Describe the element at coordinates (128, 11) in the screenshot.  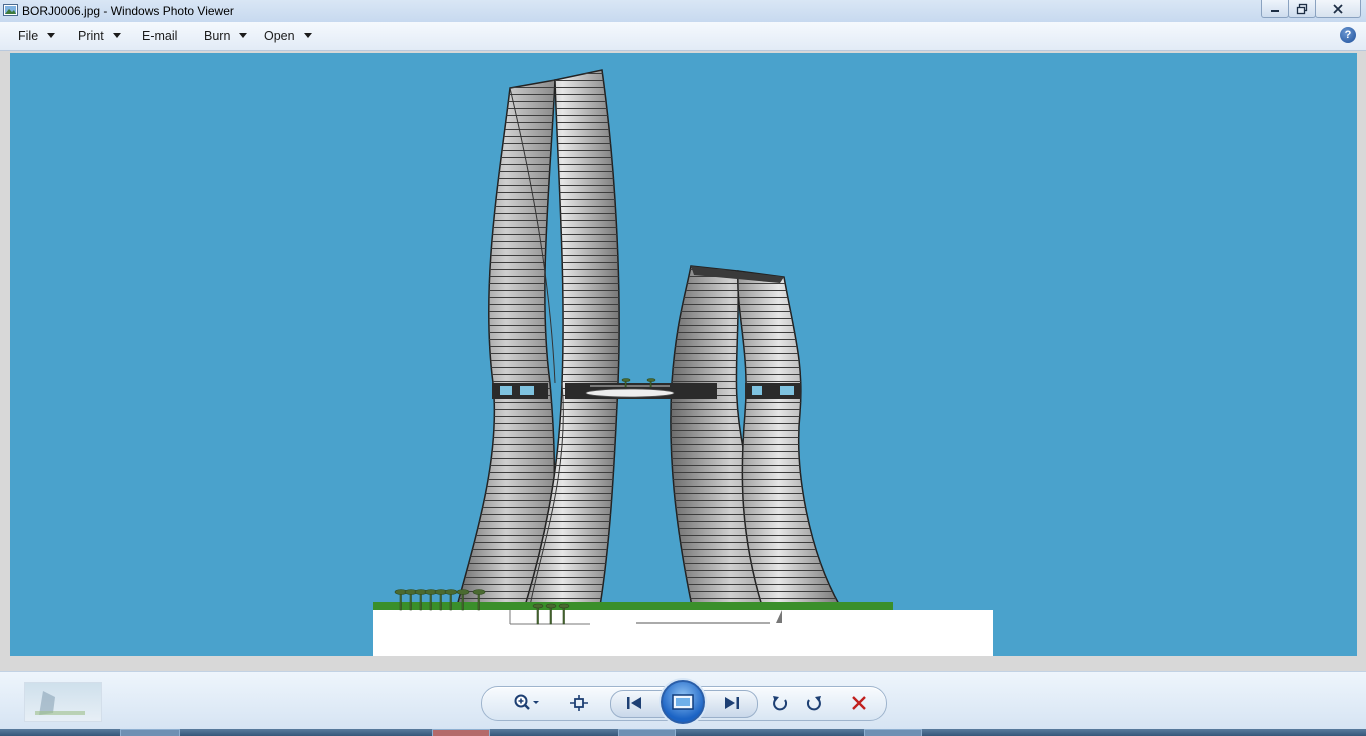
I see `window-title: BORJ0006.jpg - Windows Photo Viewer` at that location.